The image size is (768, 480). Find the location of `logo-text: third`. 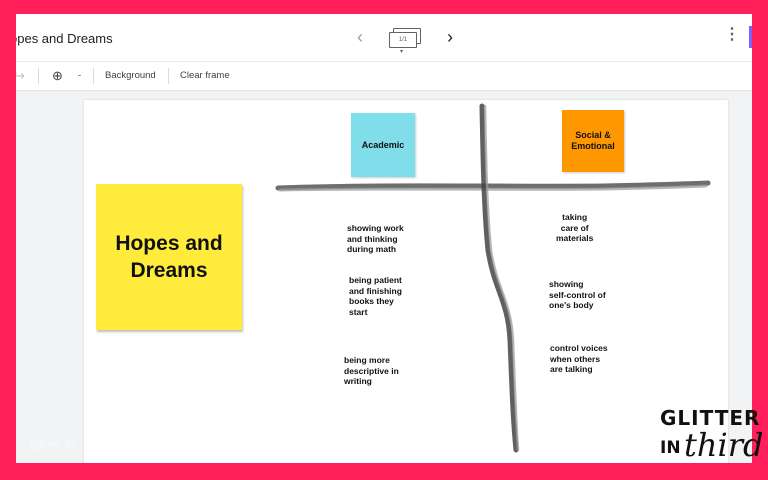

logo-text: third is located at coordinates (724, 445).